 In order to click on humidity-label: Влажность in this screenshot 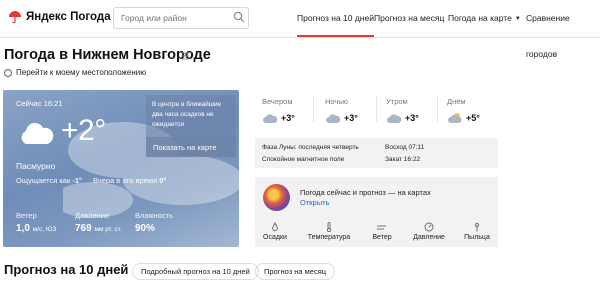, I will do `click(154, 215)`.